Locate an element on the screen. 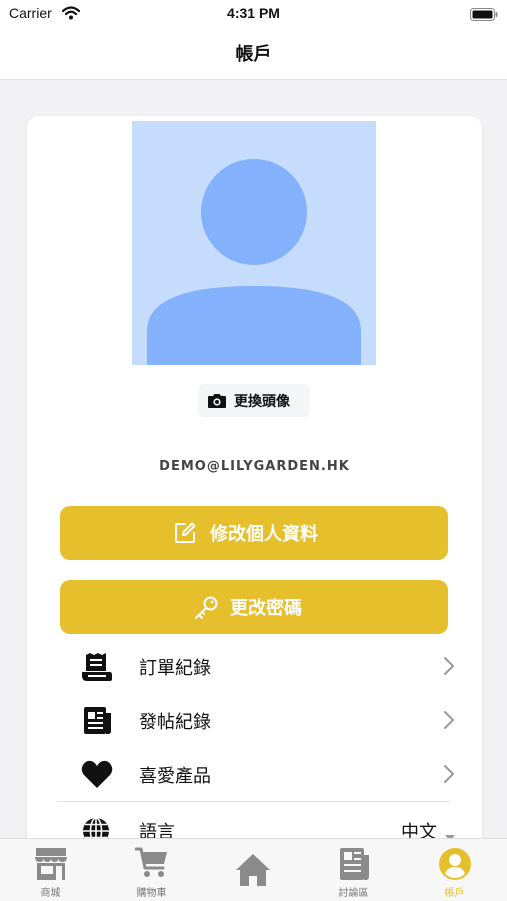 This screenshot has height=901, width=507. tab-forum-label: 討論區 is located at coordinates (353, 893).